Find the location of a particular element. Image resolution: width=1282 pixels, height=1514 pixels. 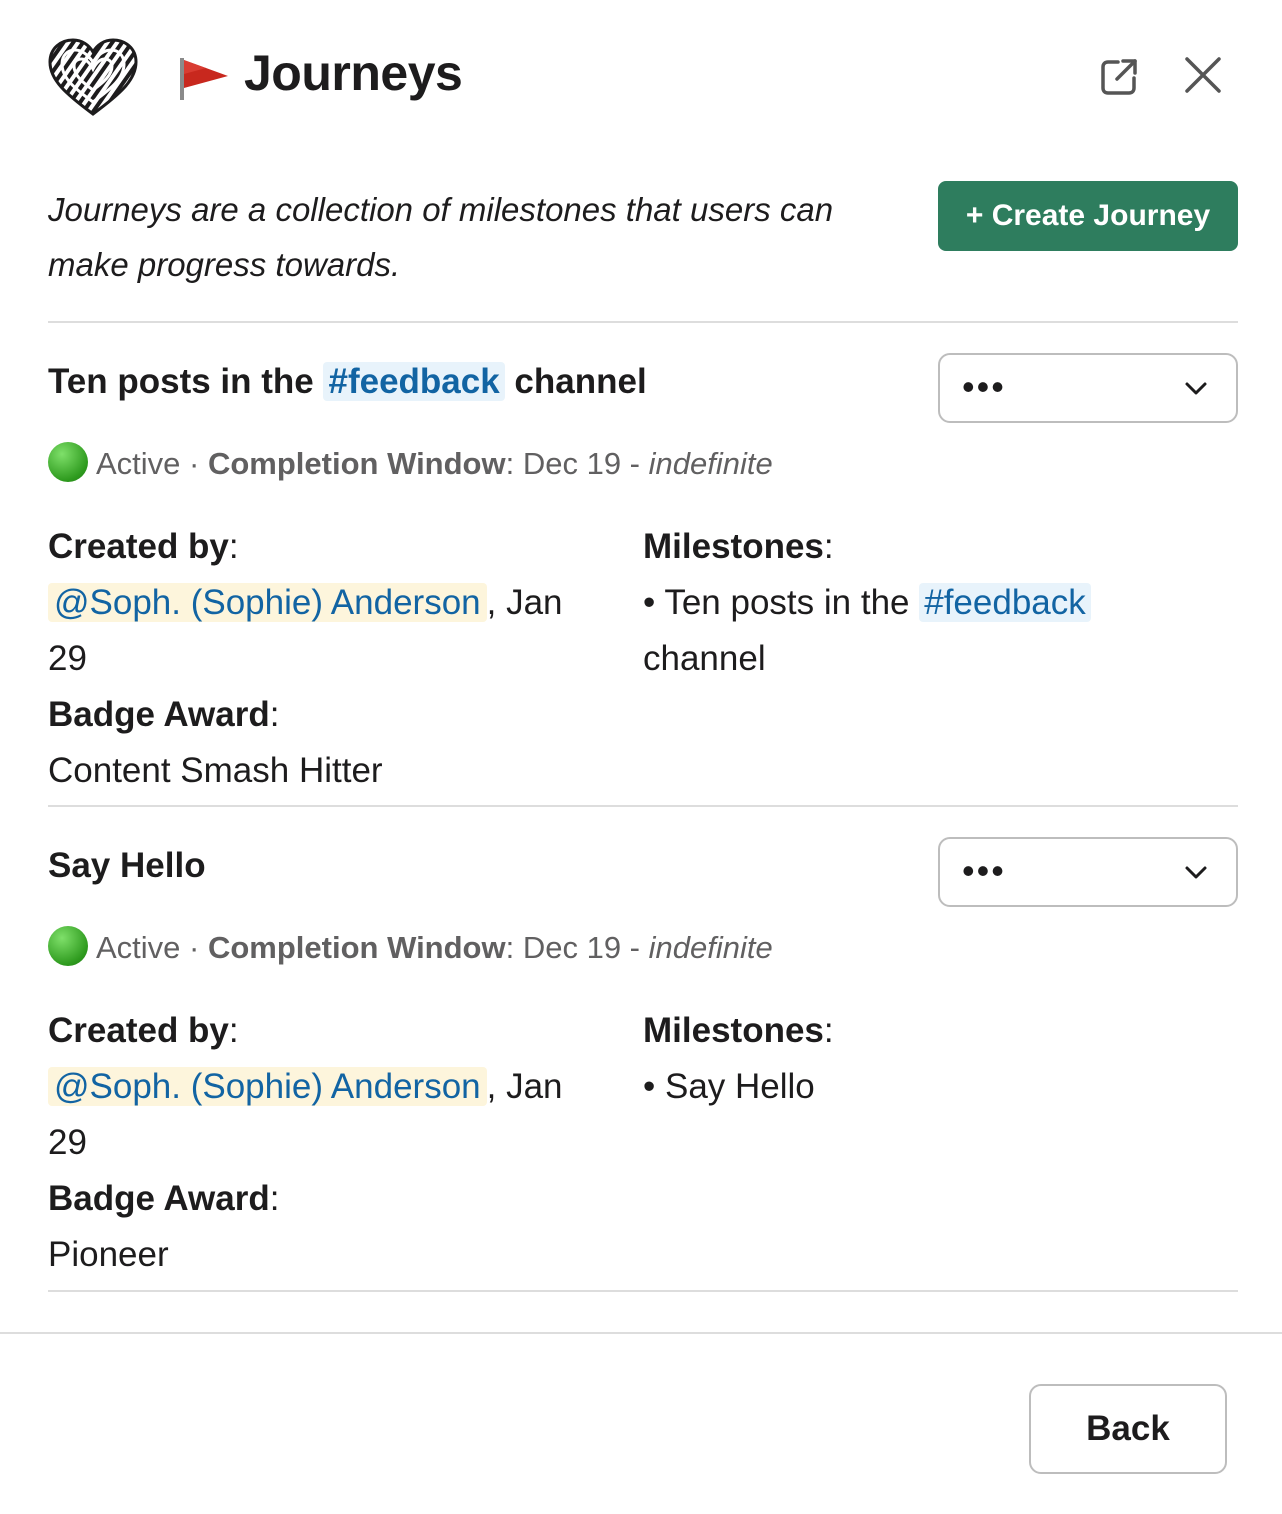

rope-heart-icon is located at coordinates (93, 77).